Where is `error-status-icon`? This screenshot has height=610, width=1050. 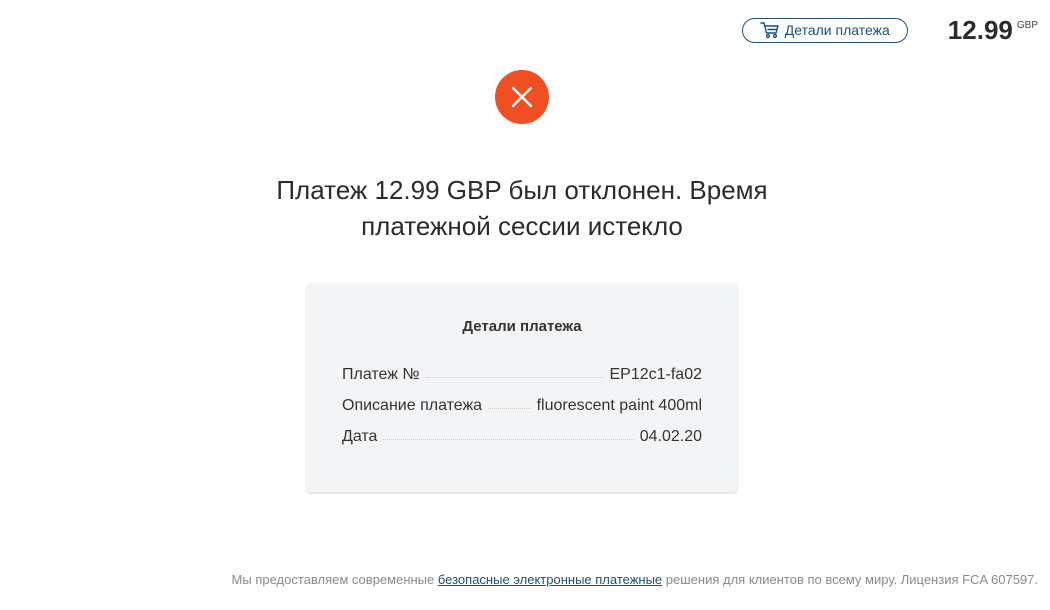
error-status-icon is located at coordinates (522, 97).